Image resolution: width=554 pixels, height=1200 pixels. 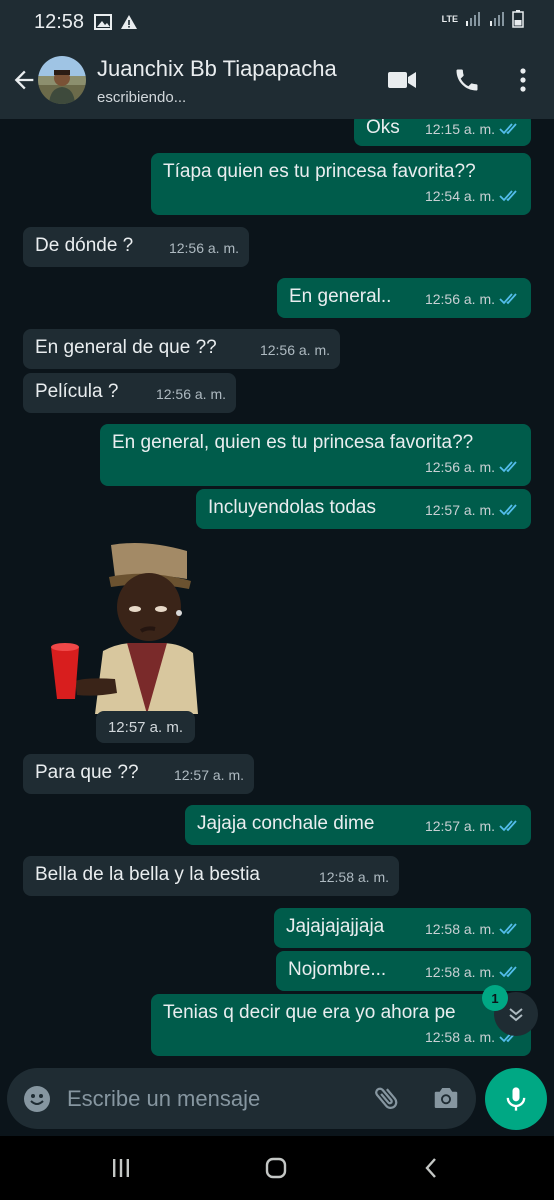 What do you see at coordinates (129, 22) in the screenshot?
I see `warning-notification-icon` at bounding box center [129, 22].